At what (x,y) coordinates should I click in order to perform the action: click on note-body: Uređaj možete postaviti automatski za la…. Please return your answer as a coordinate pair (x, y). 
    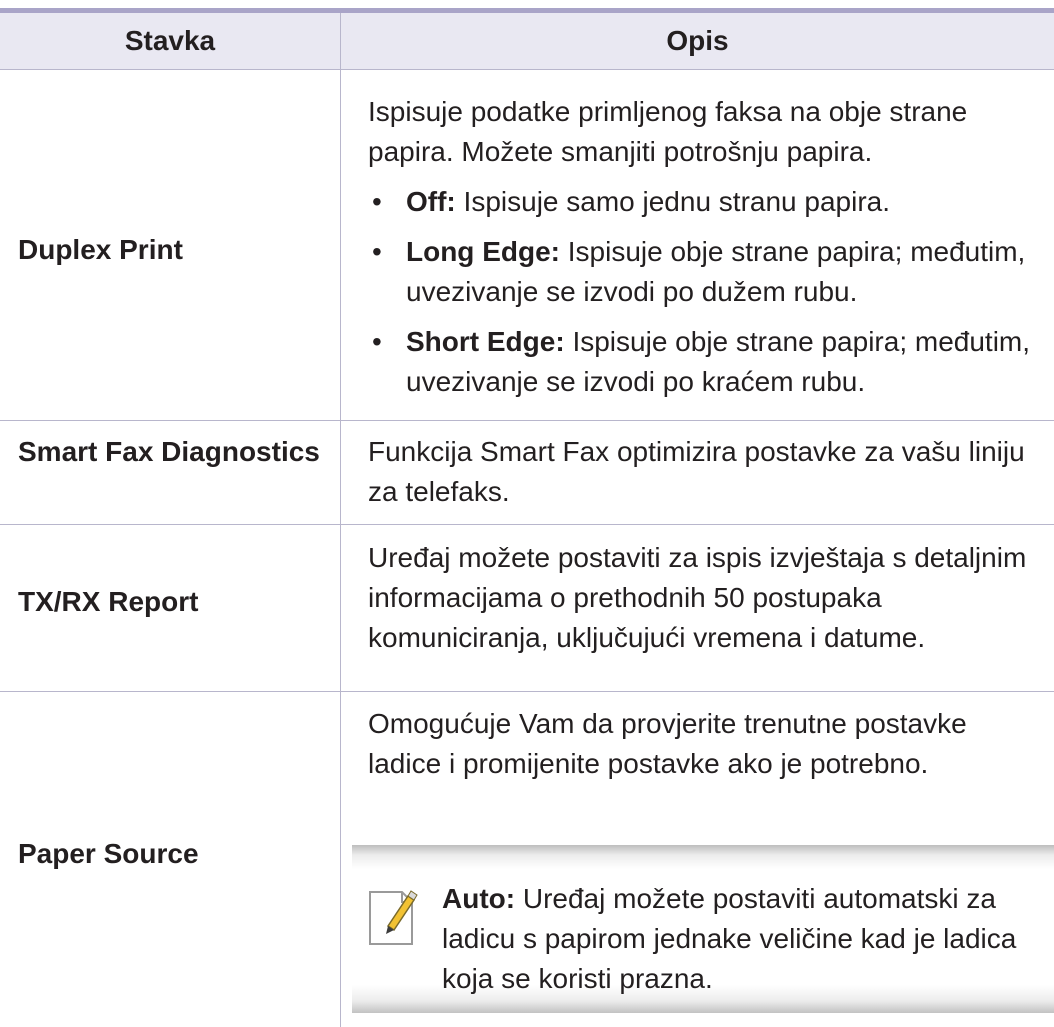
    Looking at the image, I should click on (729, 938).